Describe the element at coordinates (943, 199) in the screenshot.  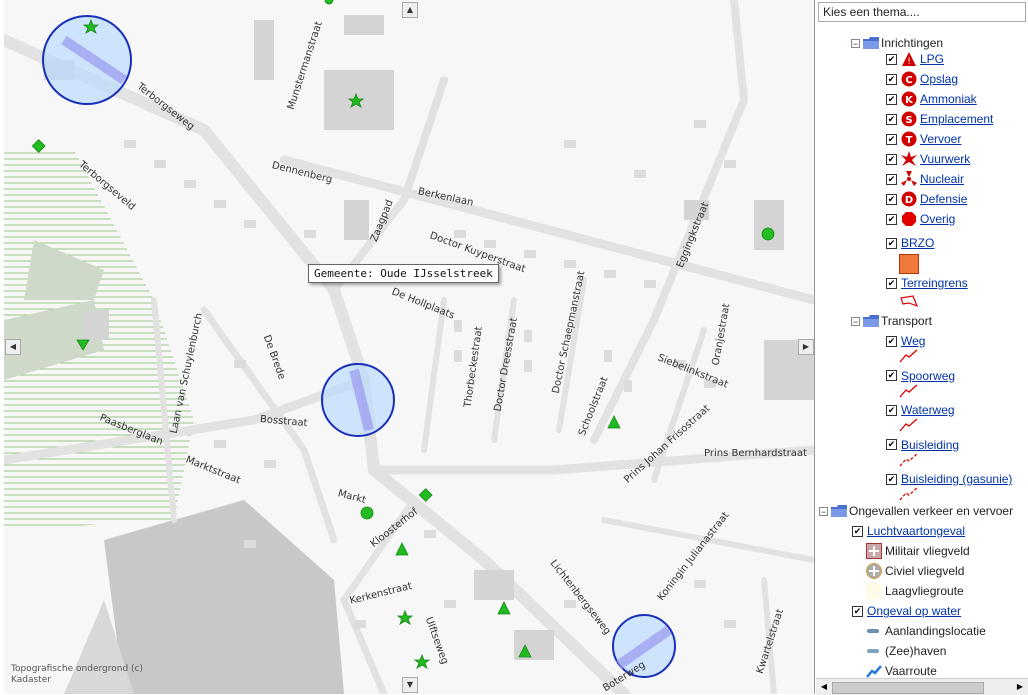
I see `layer-label: Defensie` at that location.